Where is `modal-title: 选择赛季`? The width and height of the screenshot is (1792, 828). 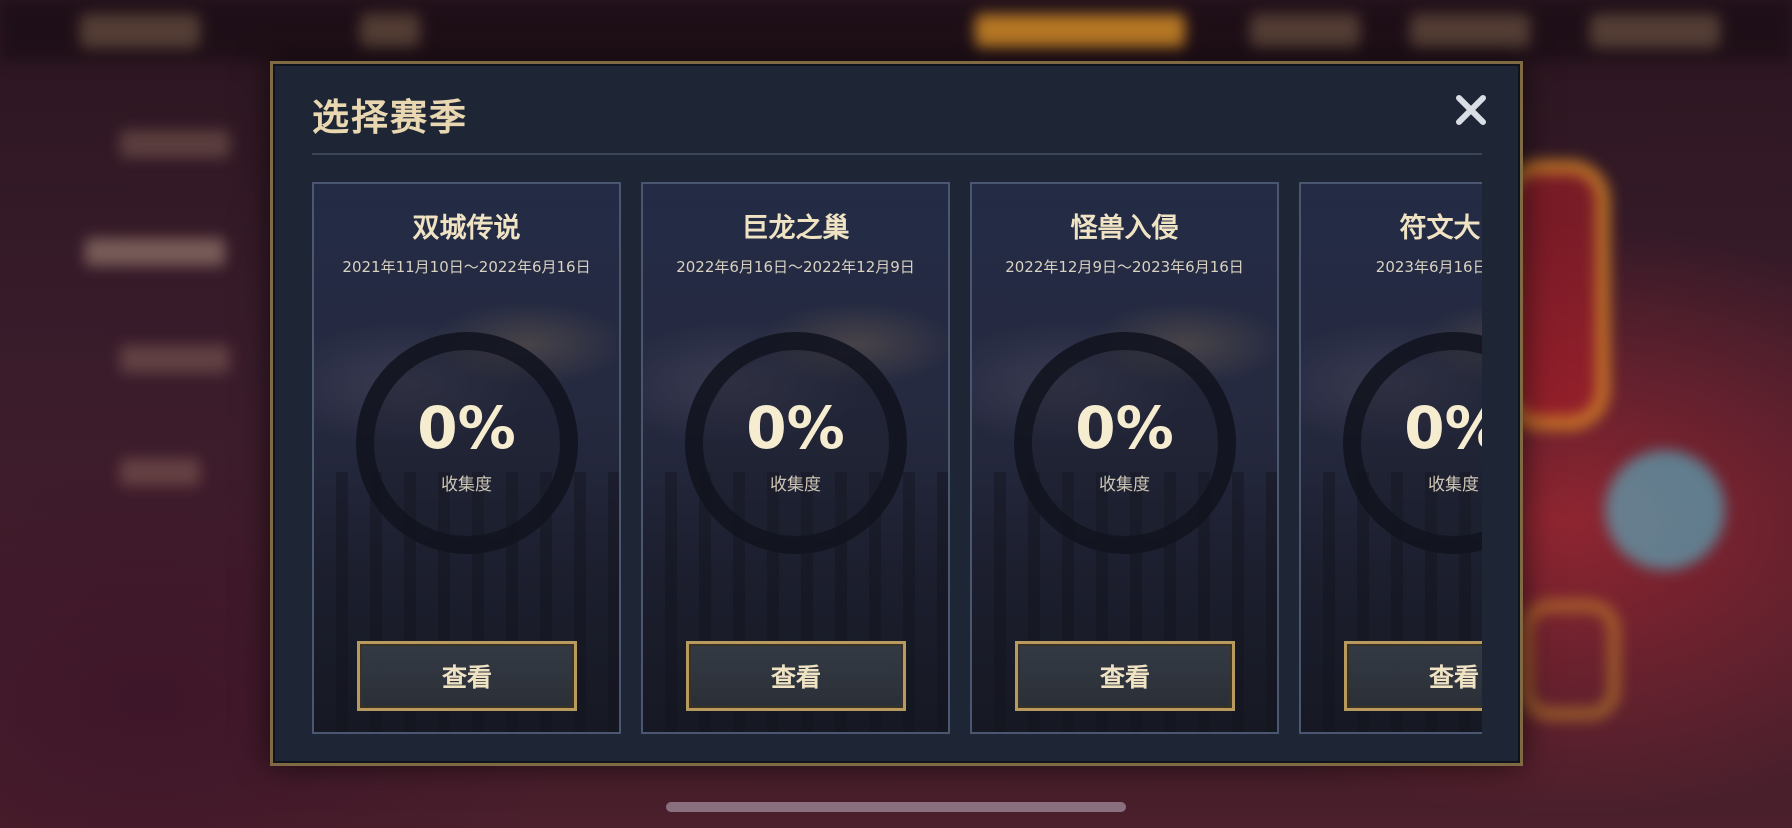 modal-title: 选择赛季 is located at coordinates (390, 117).